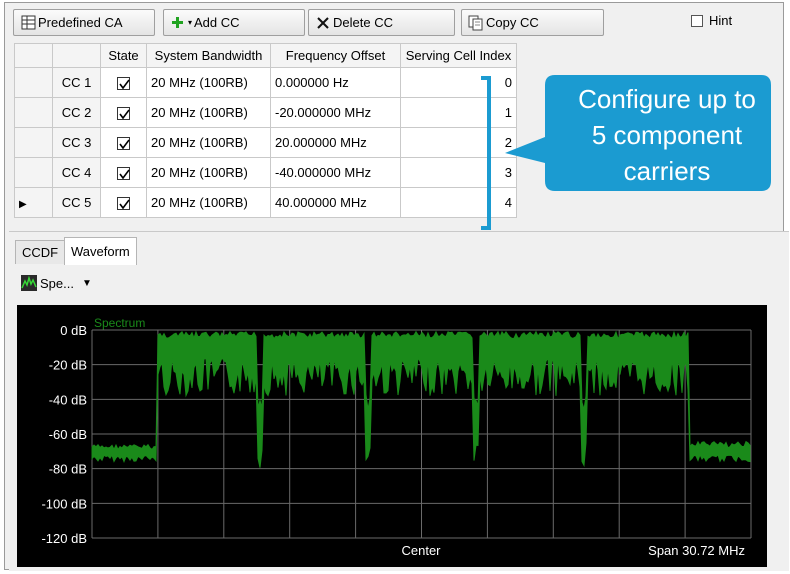 The width and height of the screenshot is (790, 574). I want to click on y-tick-label: -60 dB, so click(68, 434).